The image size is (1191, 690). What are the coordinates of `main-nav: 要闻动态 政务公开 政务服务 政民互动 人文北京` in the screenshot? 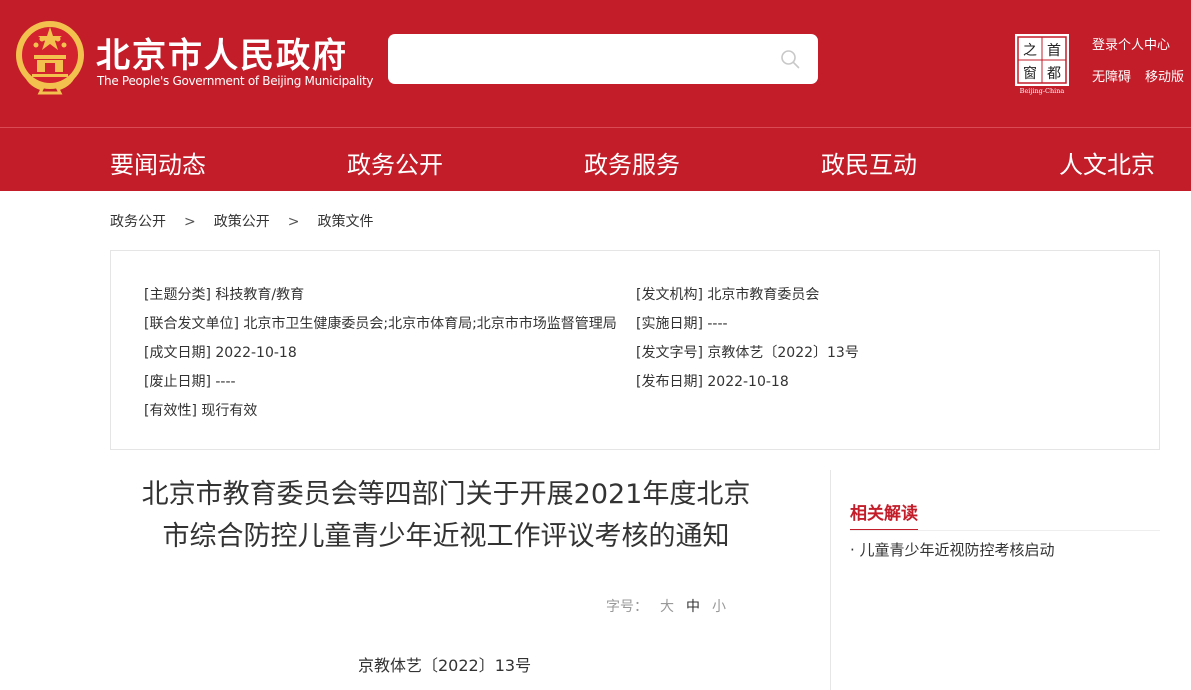 It's located at (595, 159).